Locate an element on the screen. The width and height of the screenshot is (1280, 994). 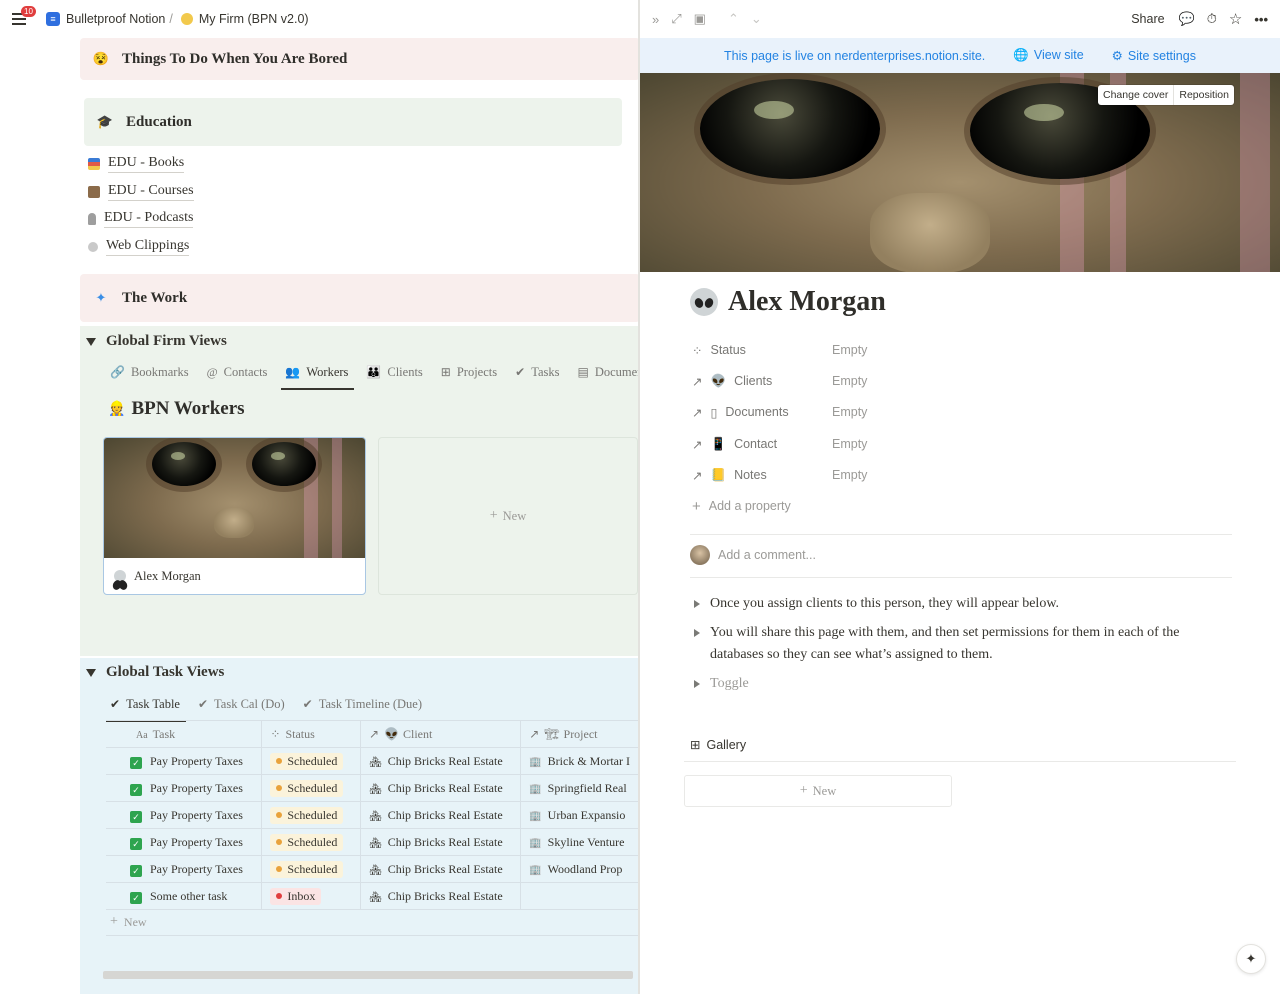
tab-bookmarks: 🔗 Bookmarks is located at coordinates (149, 372).